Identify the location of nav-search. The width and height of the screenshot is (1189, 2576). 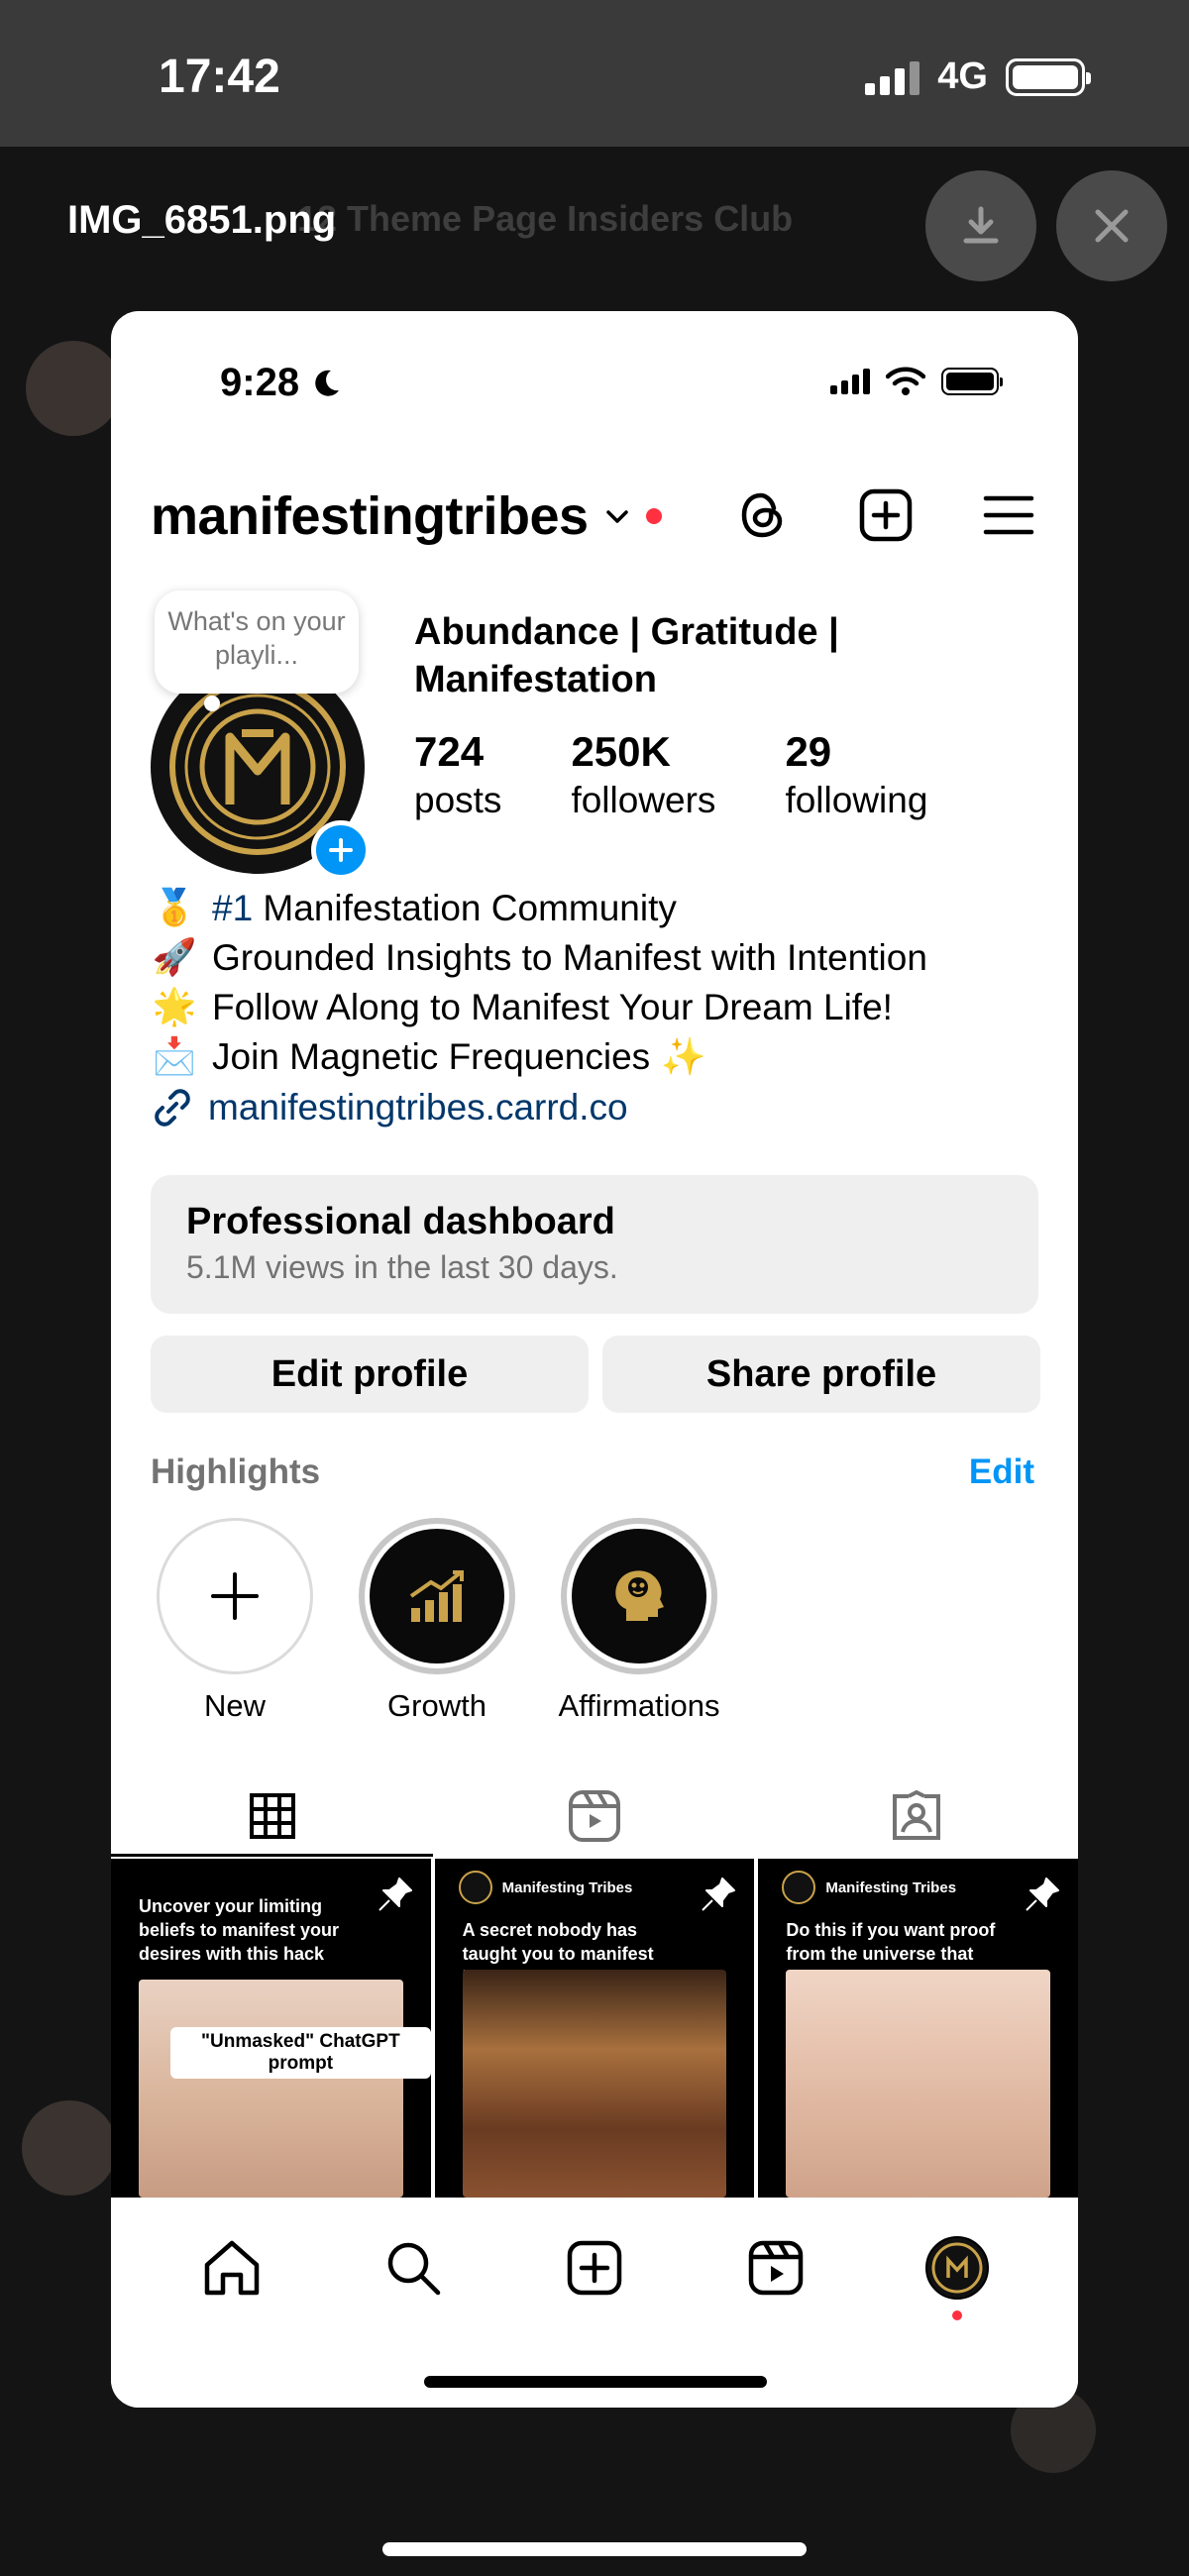
(413, 2268).